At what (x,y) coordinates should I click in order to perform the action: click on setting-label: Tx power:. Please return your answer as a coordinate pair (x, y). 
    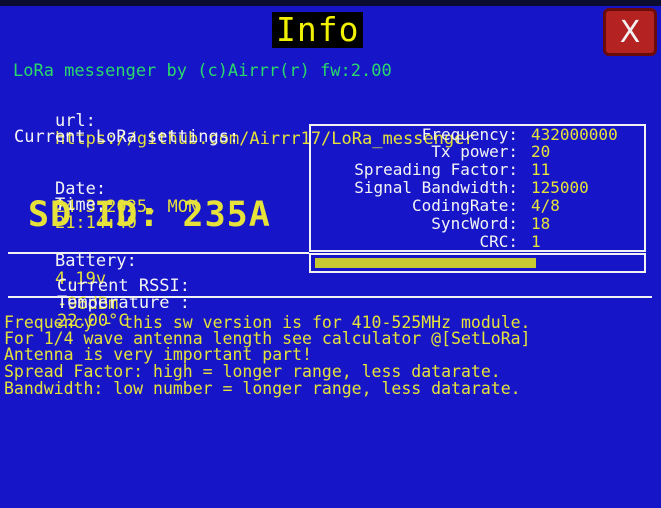
    Looking at the image, I should click on (474, 151).